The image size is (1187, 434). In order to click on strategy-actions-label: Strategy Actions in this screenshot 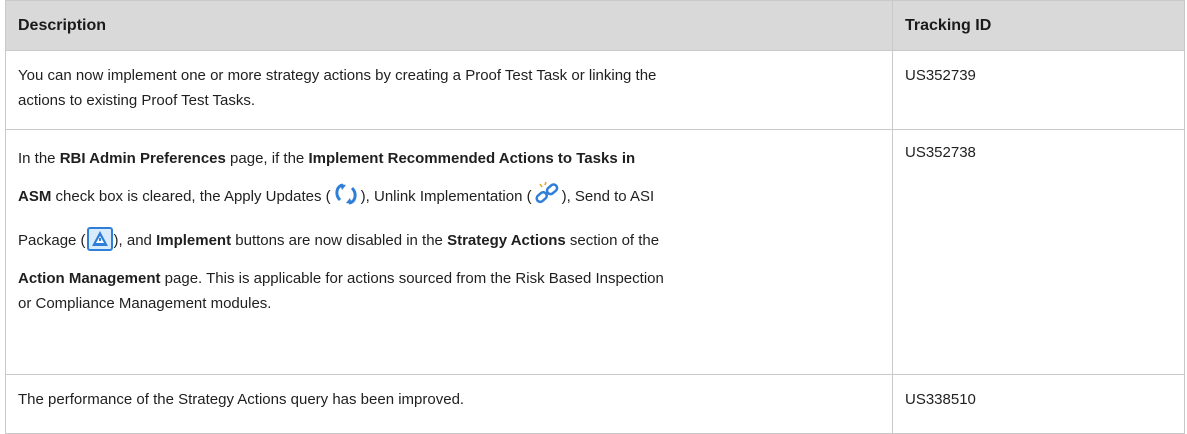, I will do `click(506, 240)`.